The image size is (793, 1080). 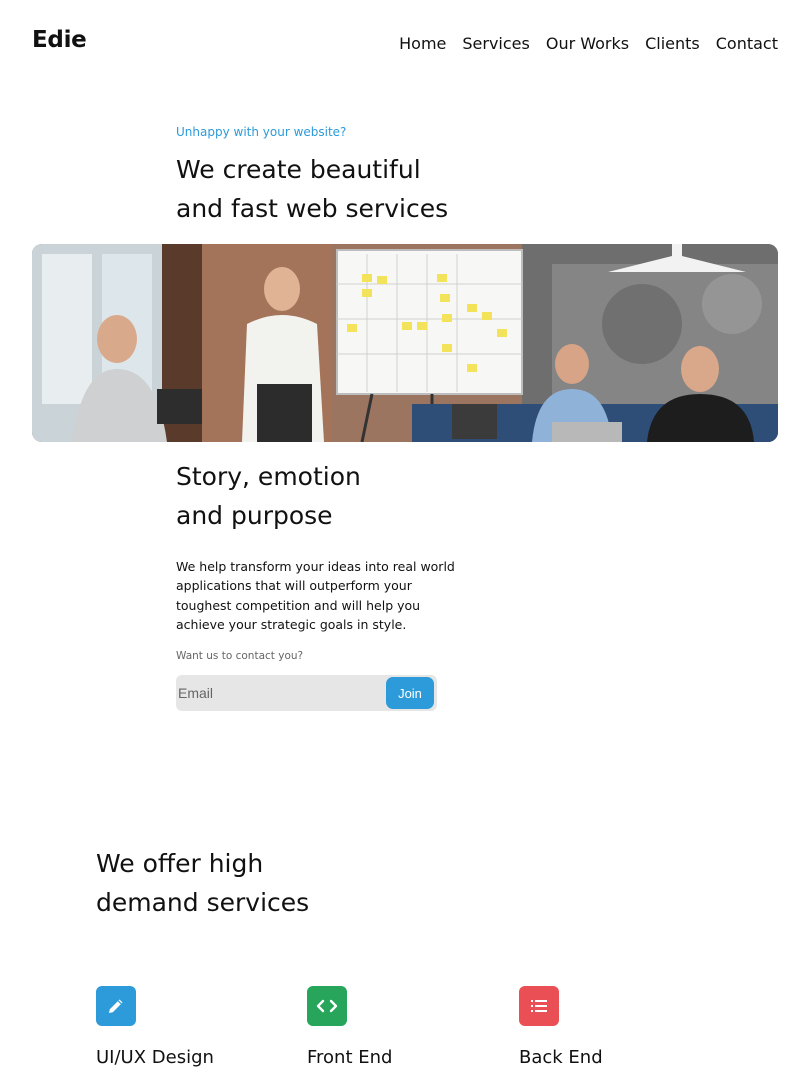 What do you see at coordinates (280, 693) in the screenshot?
I see `email-input` at bounding box center [280, 693].